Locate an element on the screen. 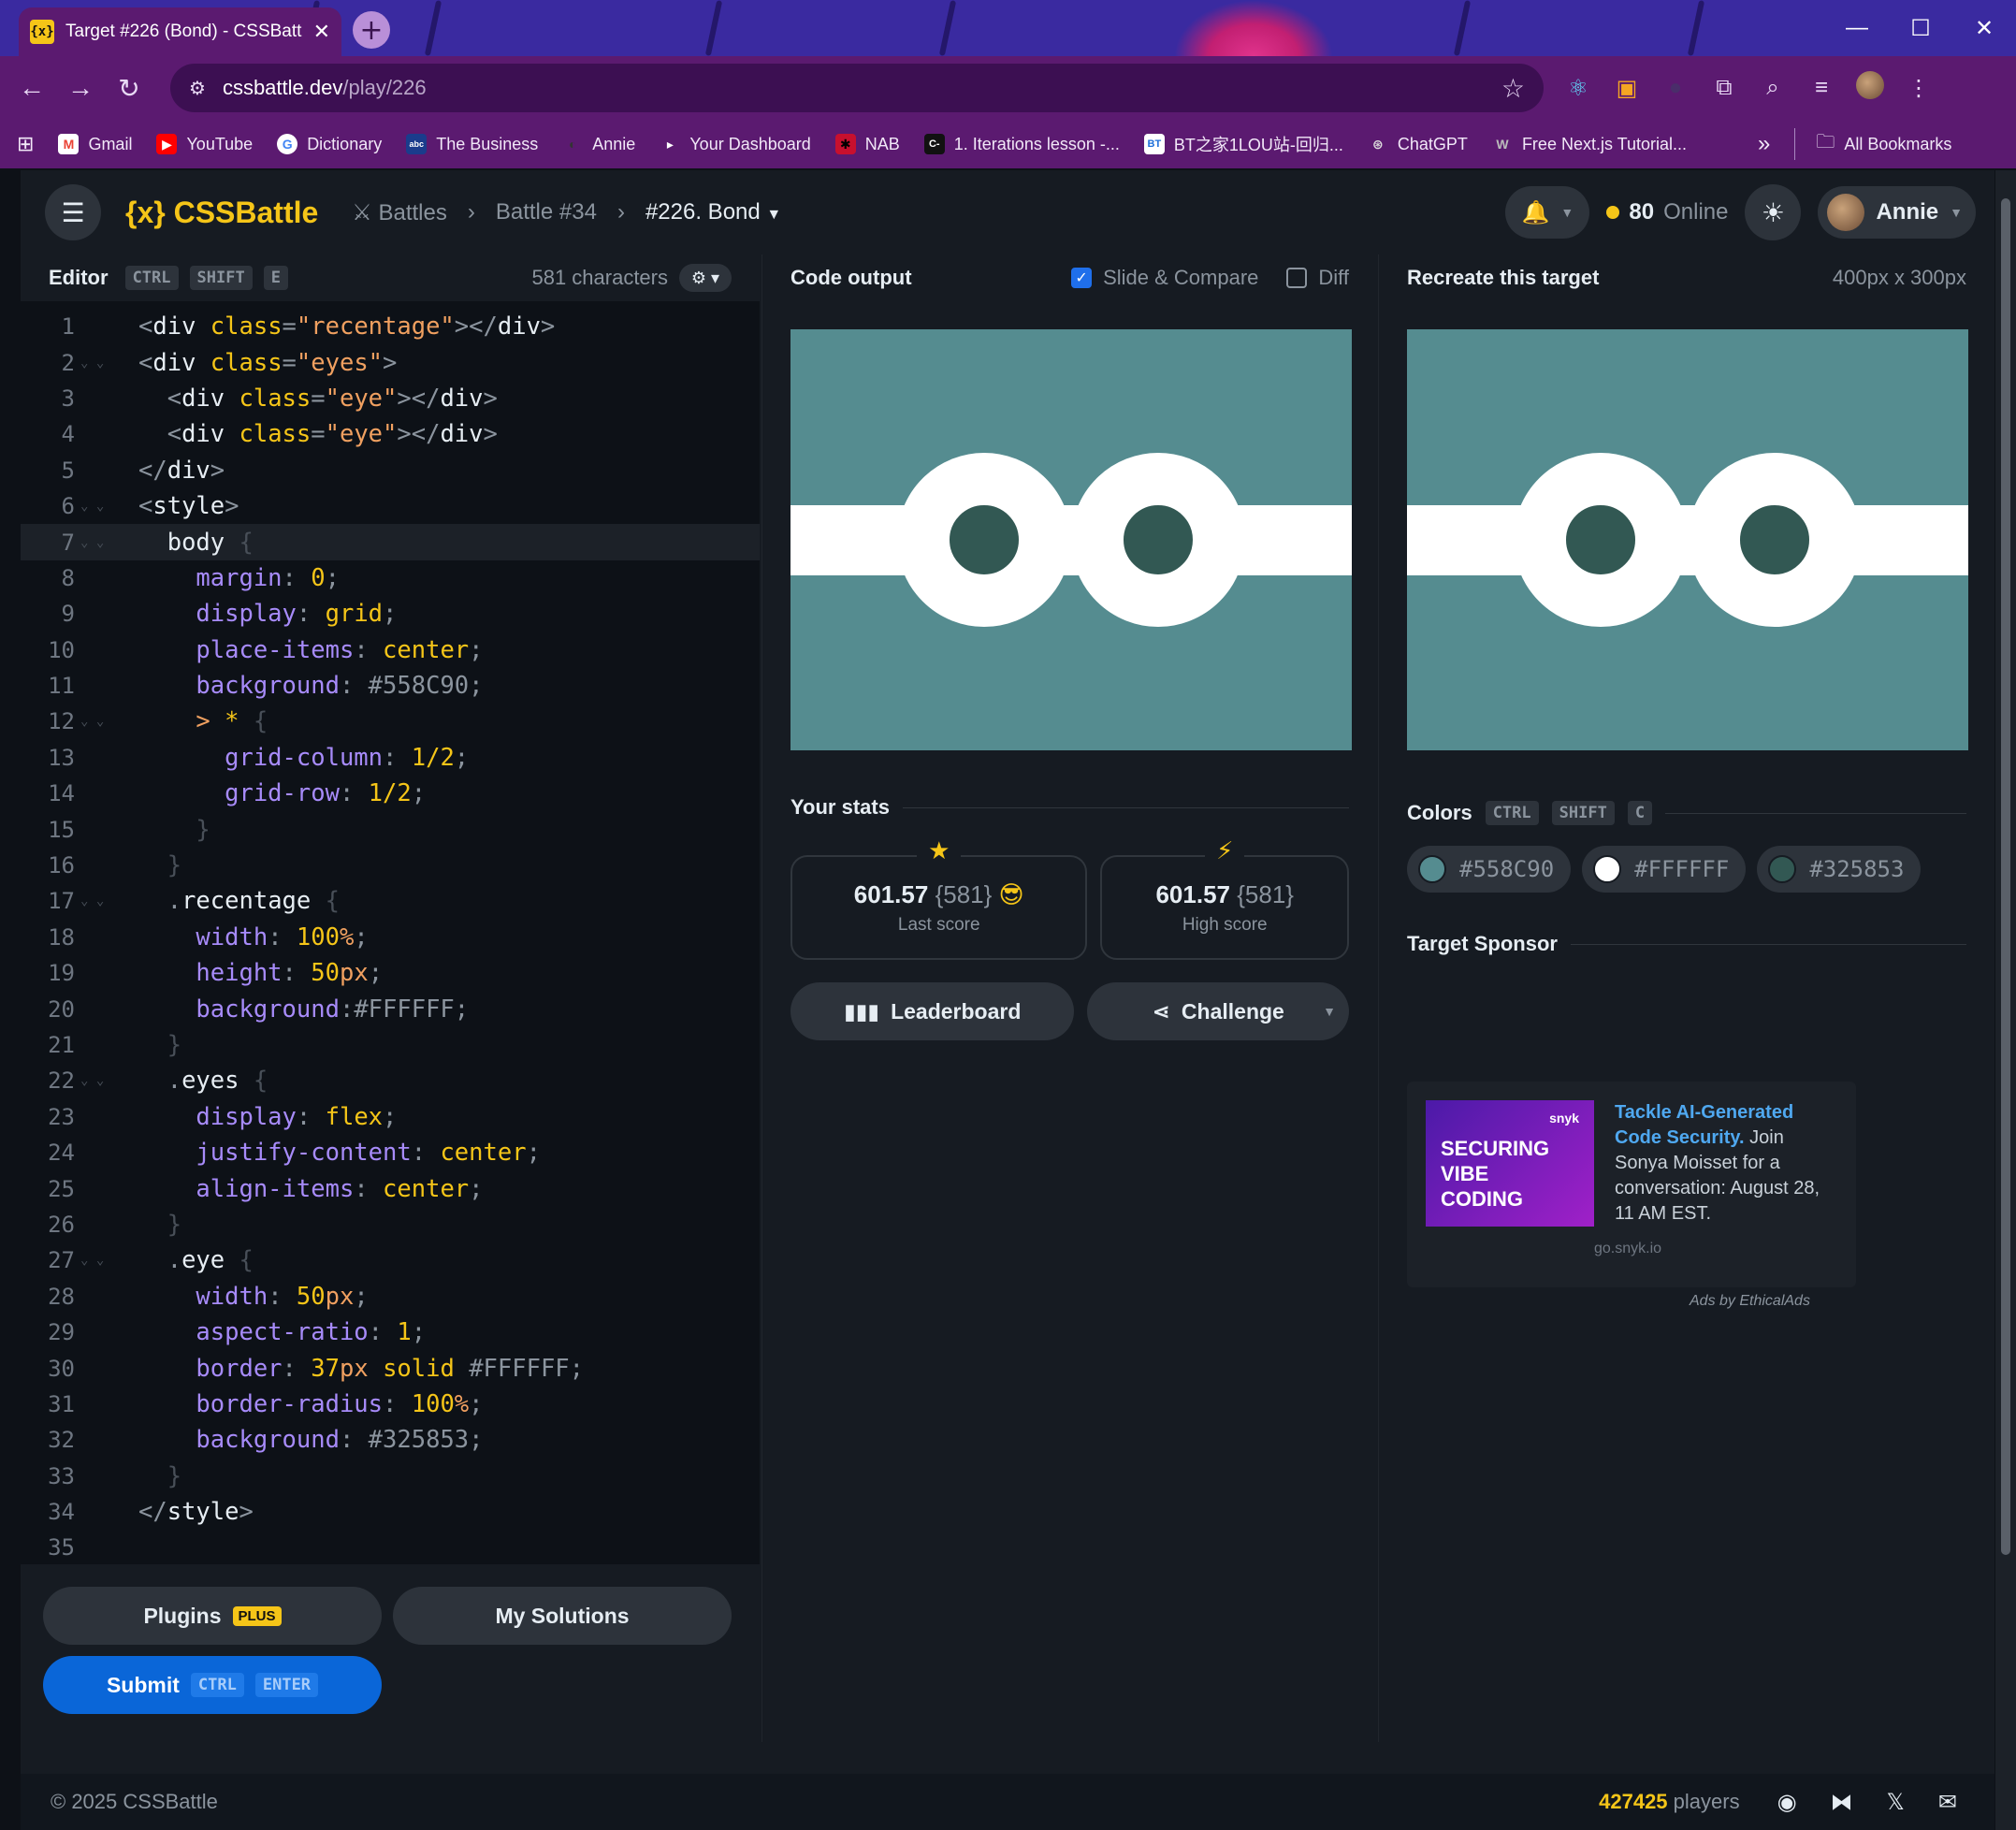 The height and width of the screenshot is (1830, 2016). close-window-button: ✕ is located at coordinates (1984, 28).